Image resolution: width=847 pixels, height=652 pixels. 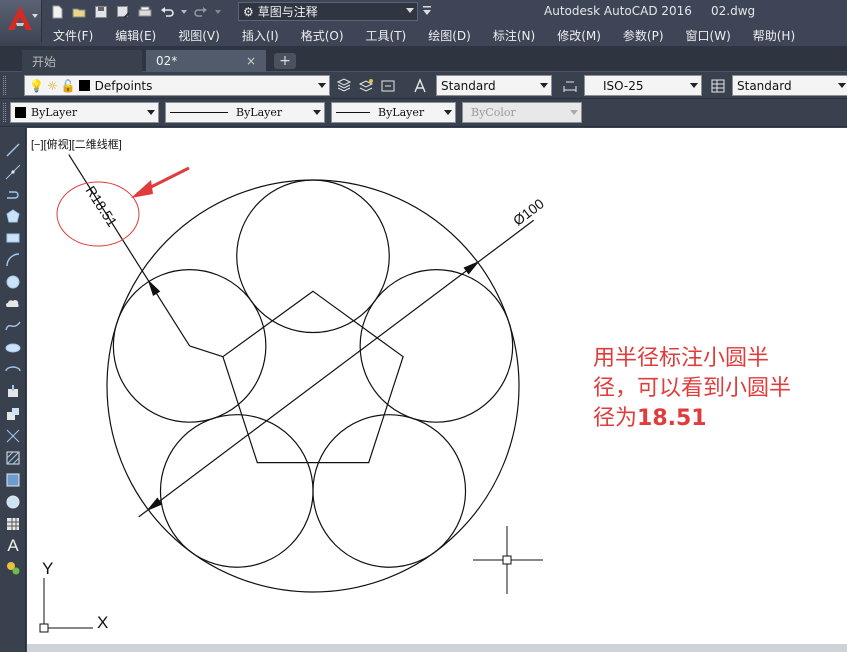 What do you see at coordinates (79, 12) in the screenshot?
I see `open-button` at bounding box center [79, 12].